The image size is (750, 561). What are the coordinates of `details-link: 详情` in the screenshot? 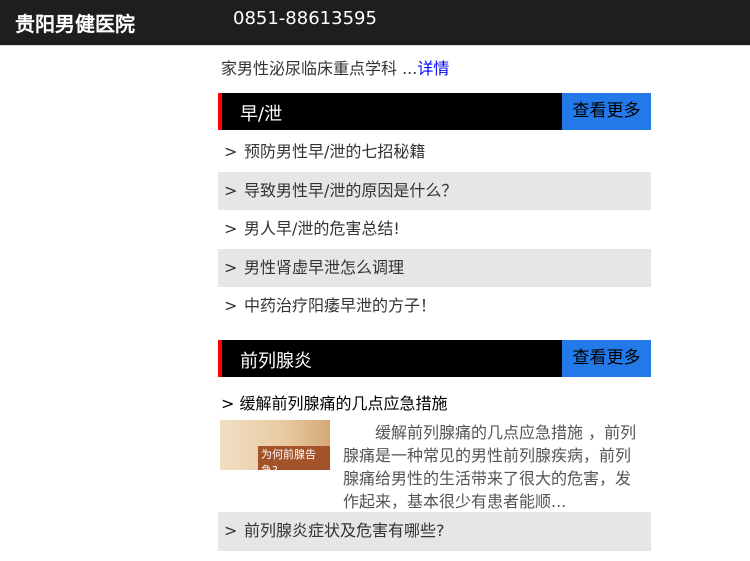 It's located at (433, 68).